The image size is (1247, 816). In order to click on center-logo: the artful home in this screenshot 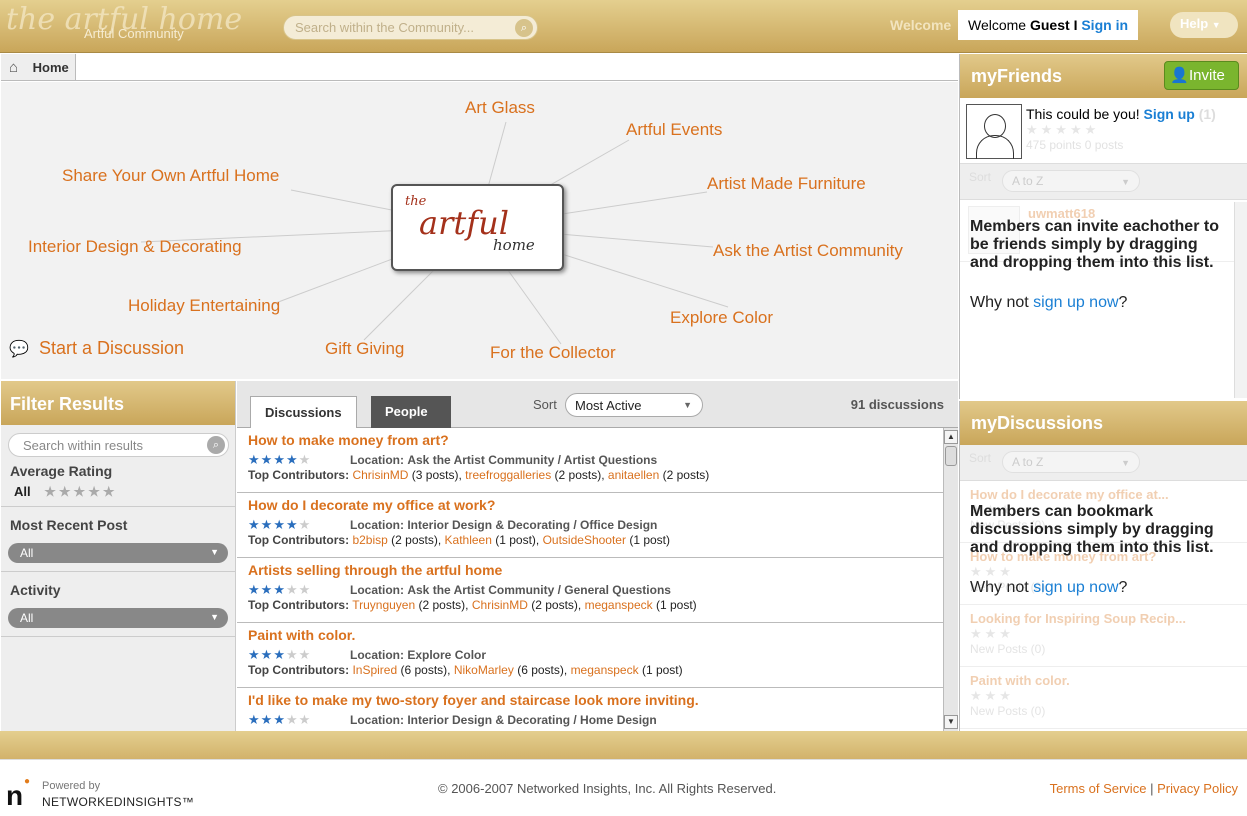, I will do `click(477, 227)`.